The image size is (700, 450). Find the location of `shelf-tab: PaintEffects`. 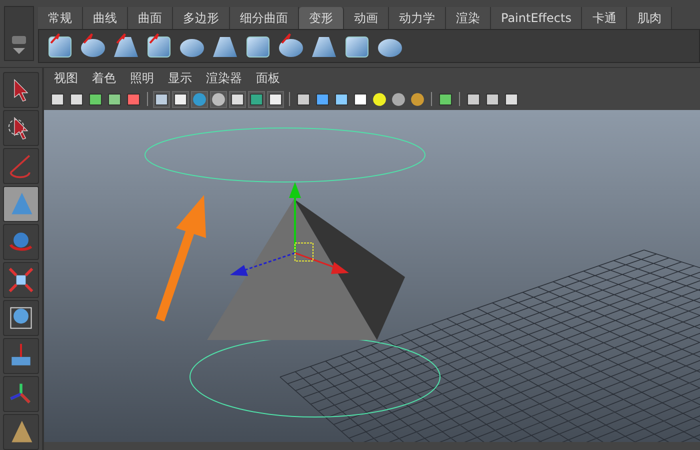

shelf-tab: PaintEffects is located at coordinates (536, 18).